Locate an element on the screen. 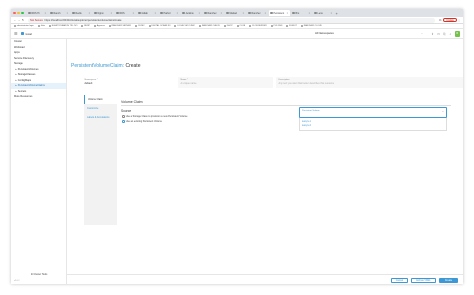 The height and width of the screenshot is (295, 474). browser-tab: Harbor × is located at coordinates (169, 13).